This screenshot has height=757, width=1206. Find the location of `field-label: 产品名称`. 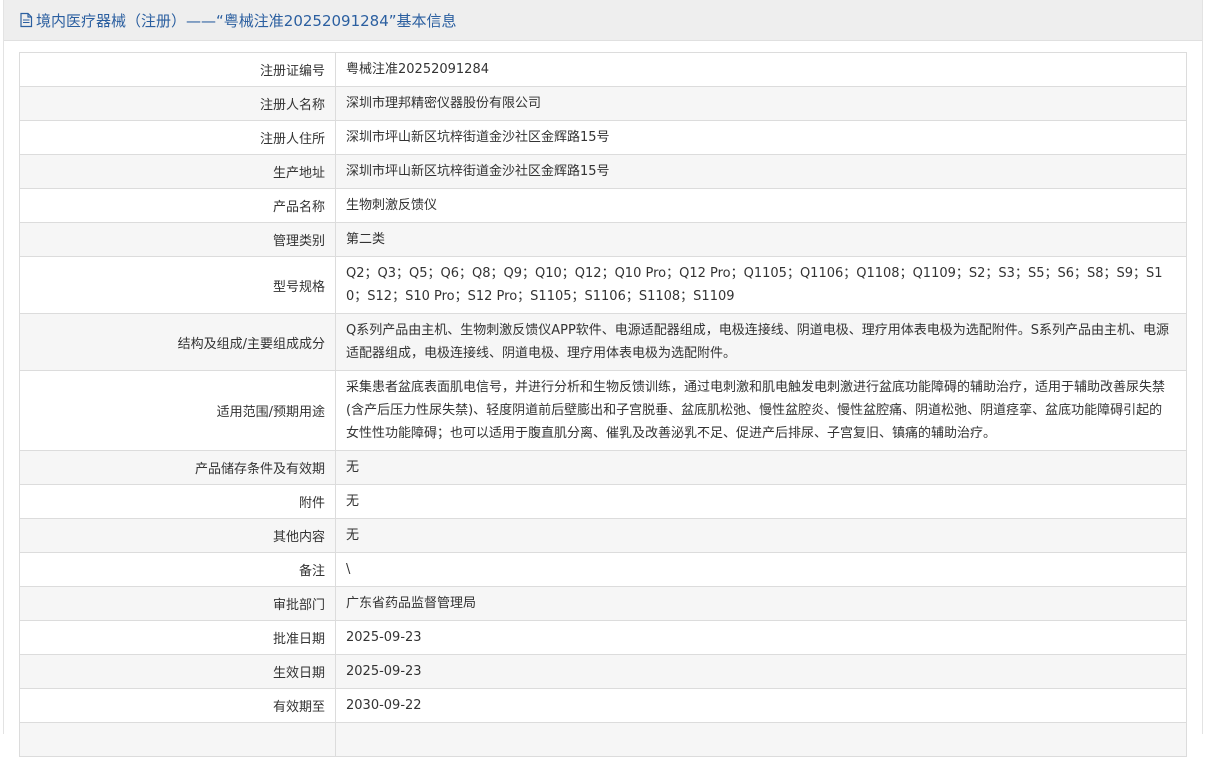

field-label: 产品名称 is located at coordinates (177, 205).